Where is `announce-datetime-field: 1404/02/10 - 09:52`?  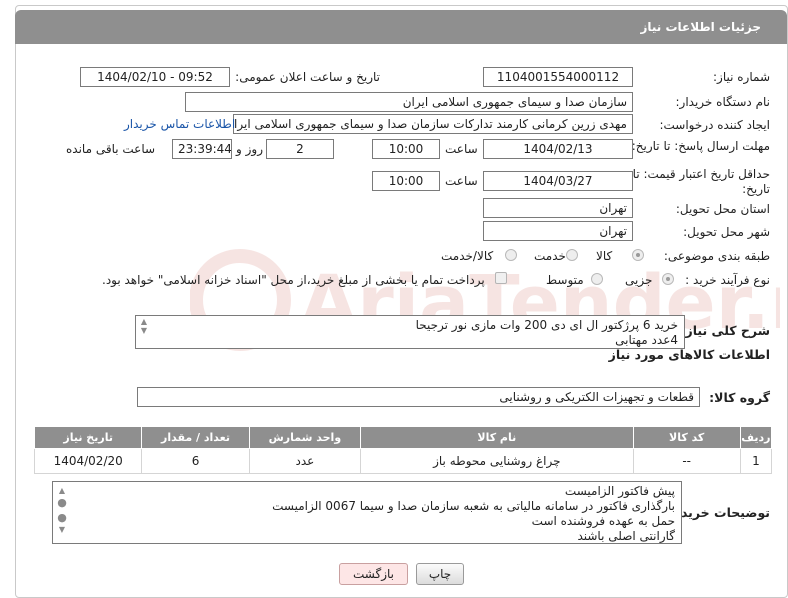
announce-datetime-field: 1404/02/10 - 09:52 is located at coordinates (155, 77).